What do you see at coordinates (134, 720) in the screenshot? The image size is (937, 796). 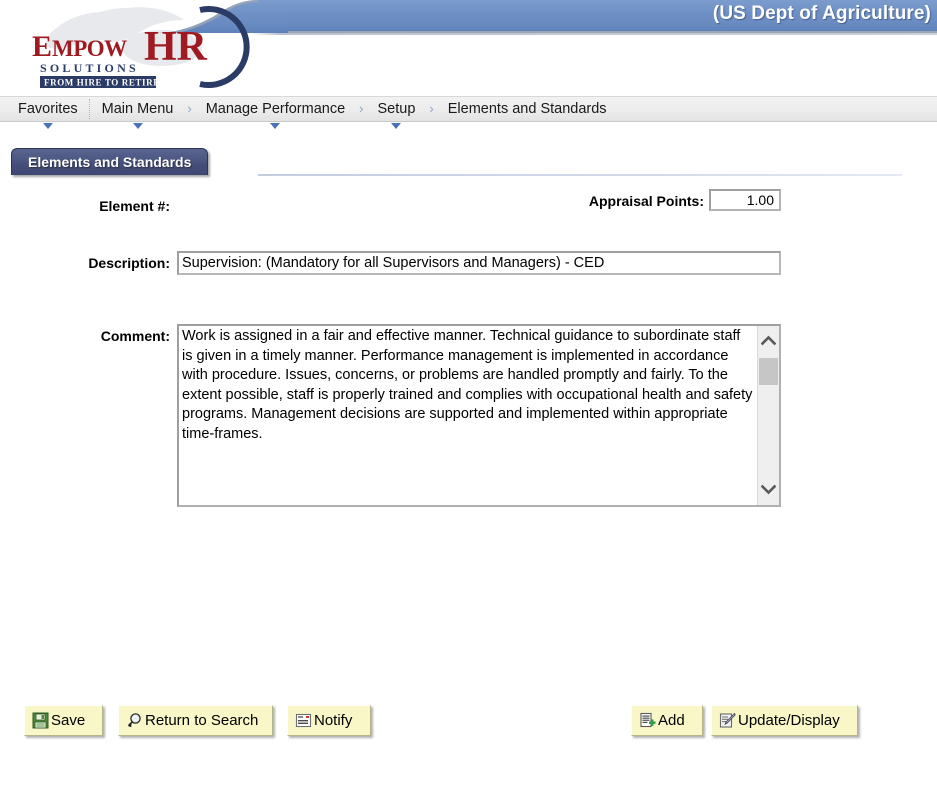 I see `magnifier-icon` at bounding box center [134, 720].